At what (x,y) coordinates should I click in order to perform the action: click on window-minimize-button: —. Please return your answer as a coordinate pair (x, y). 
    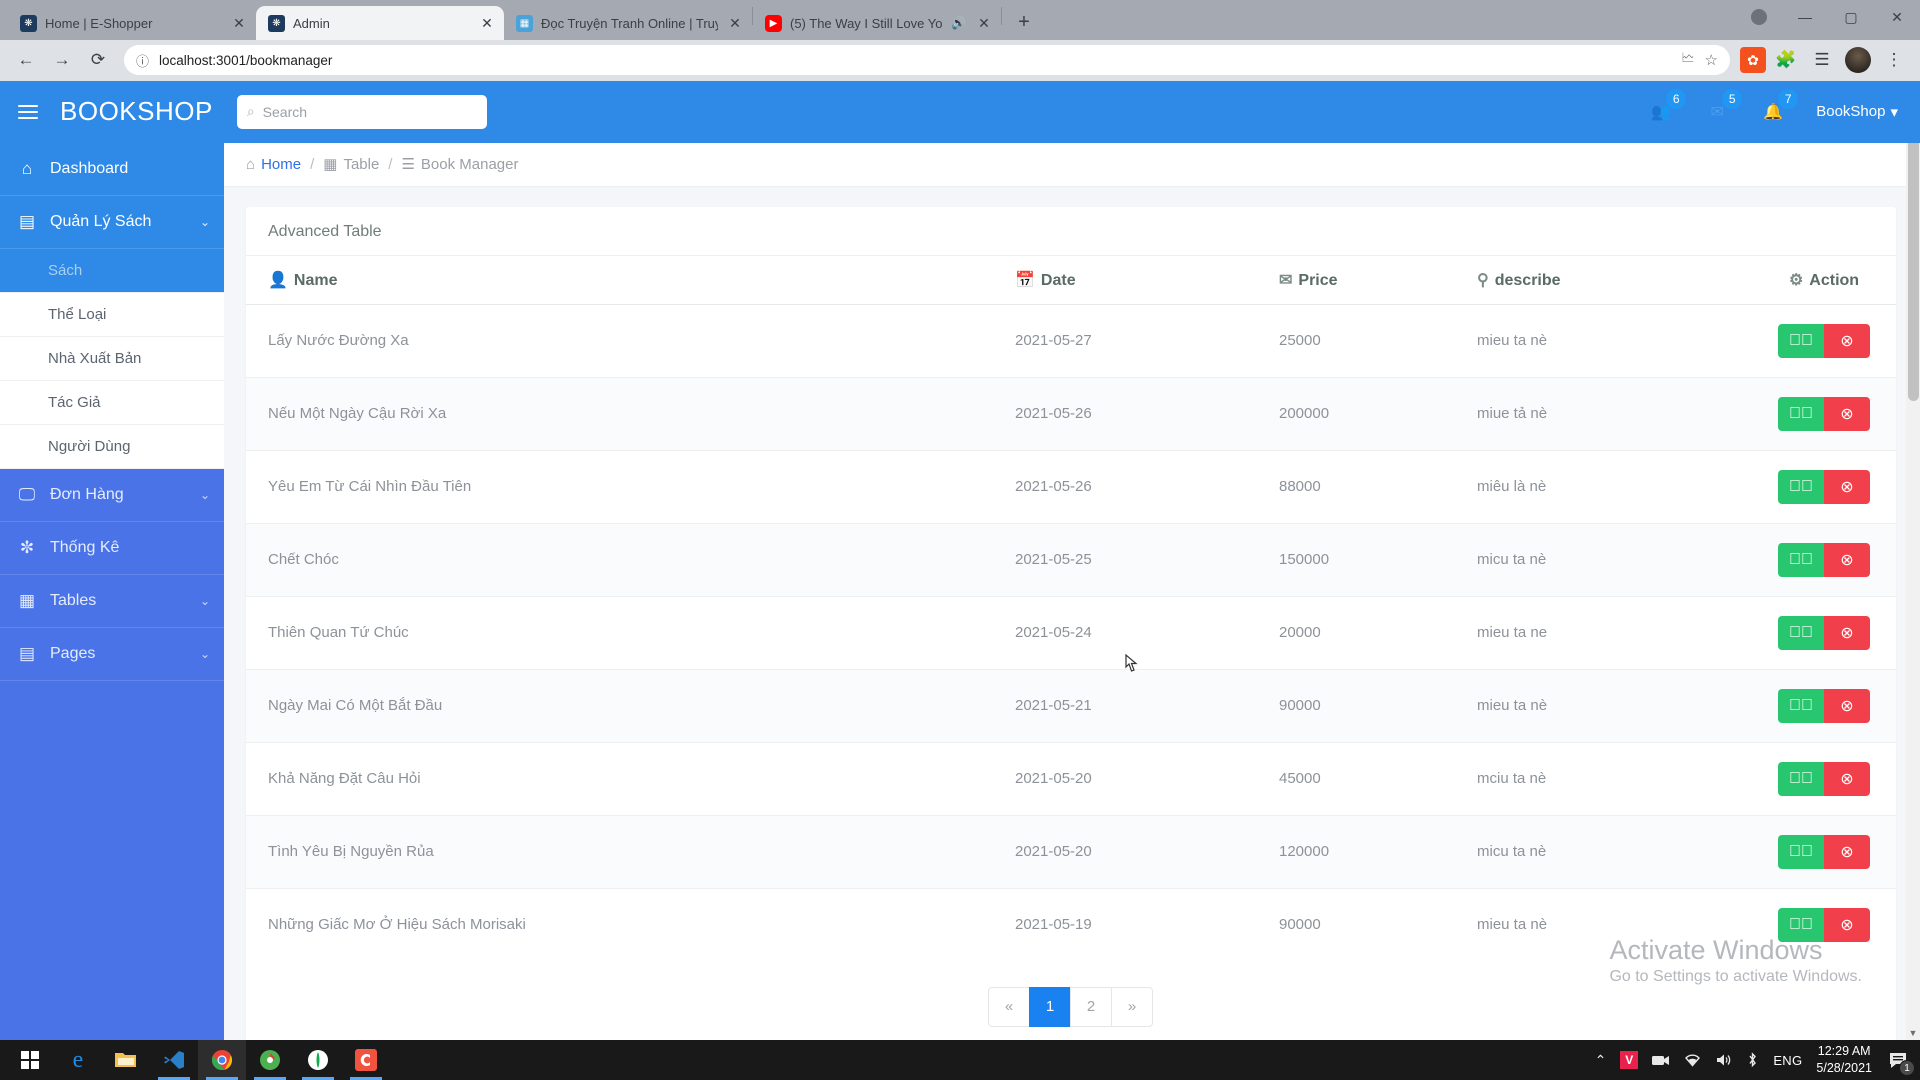
    Looking at the image, I should click on (1805, 17).